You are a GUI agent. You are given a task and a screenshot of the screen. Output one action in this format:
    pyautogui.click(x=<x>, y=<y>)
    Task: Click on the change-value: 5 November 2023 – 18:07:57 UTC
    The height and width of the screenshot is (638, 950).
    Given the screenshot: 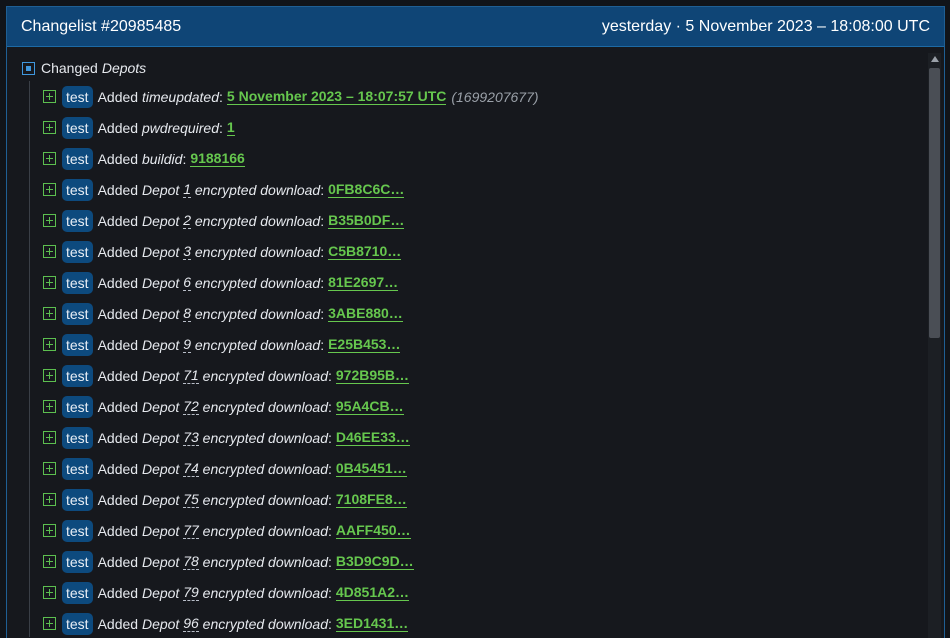 What is the action you would take?
    pyautogui.click(x=336, y=96)
    